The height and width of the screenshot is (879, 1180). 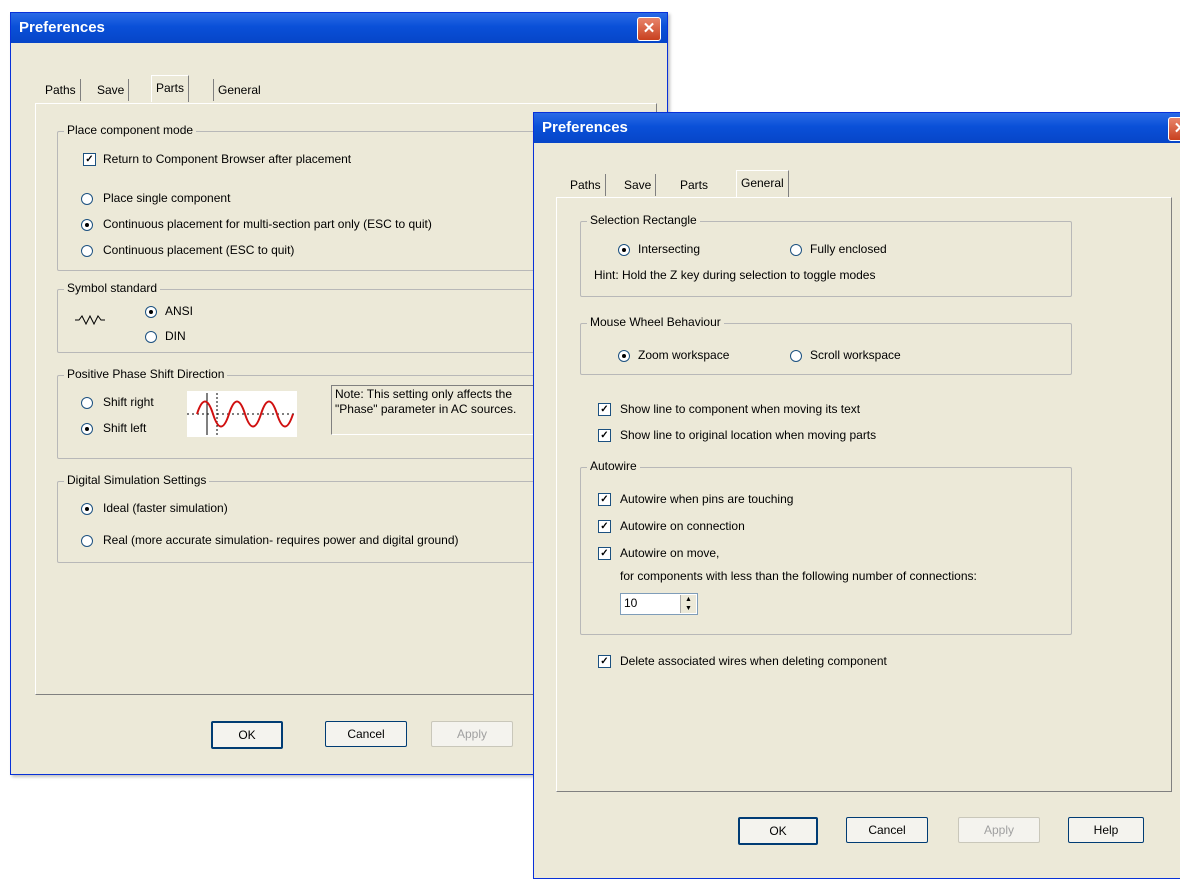 What do you see at coordinates (112, 288) in the screenshot?
I see `group-legend: Symbol standard` at bounding box center [112, 288].